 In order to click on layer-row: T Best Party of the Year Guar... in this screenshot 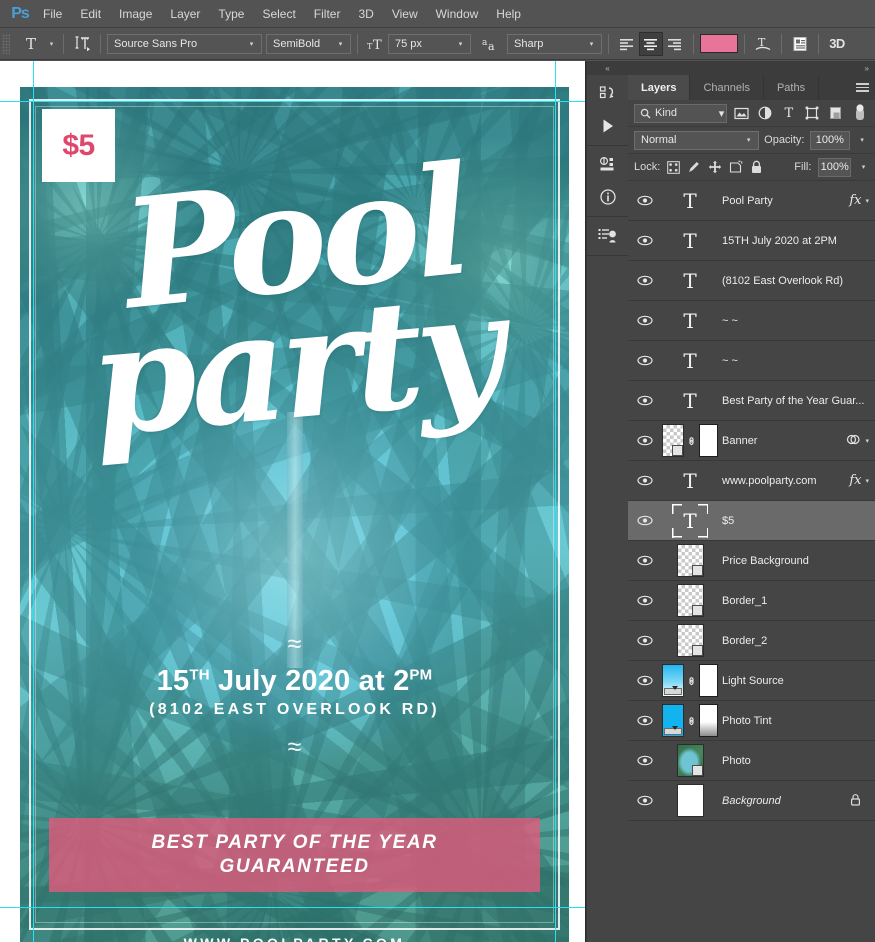, I will do `click(751, 401)`.